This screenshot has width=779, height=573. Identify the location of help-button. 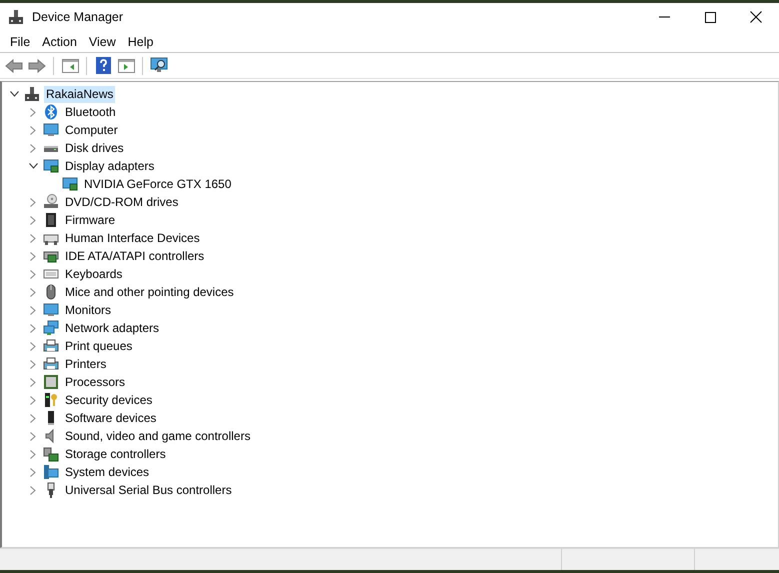
(103, 66).